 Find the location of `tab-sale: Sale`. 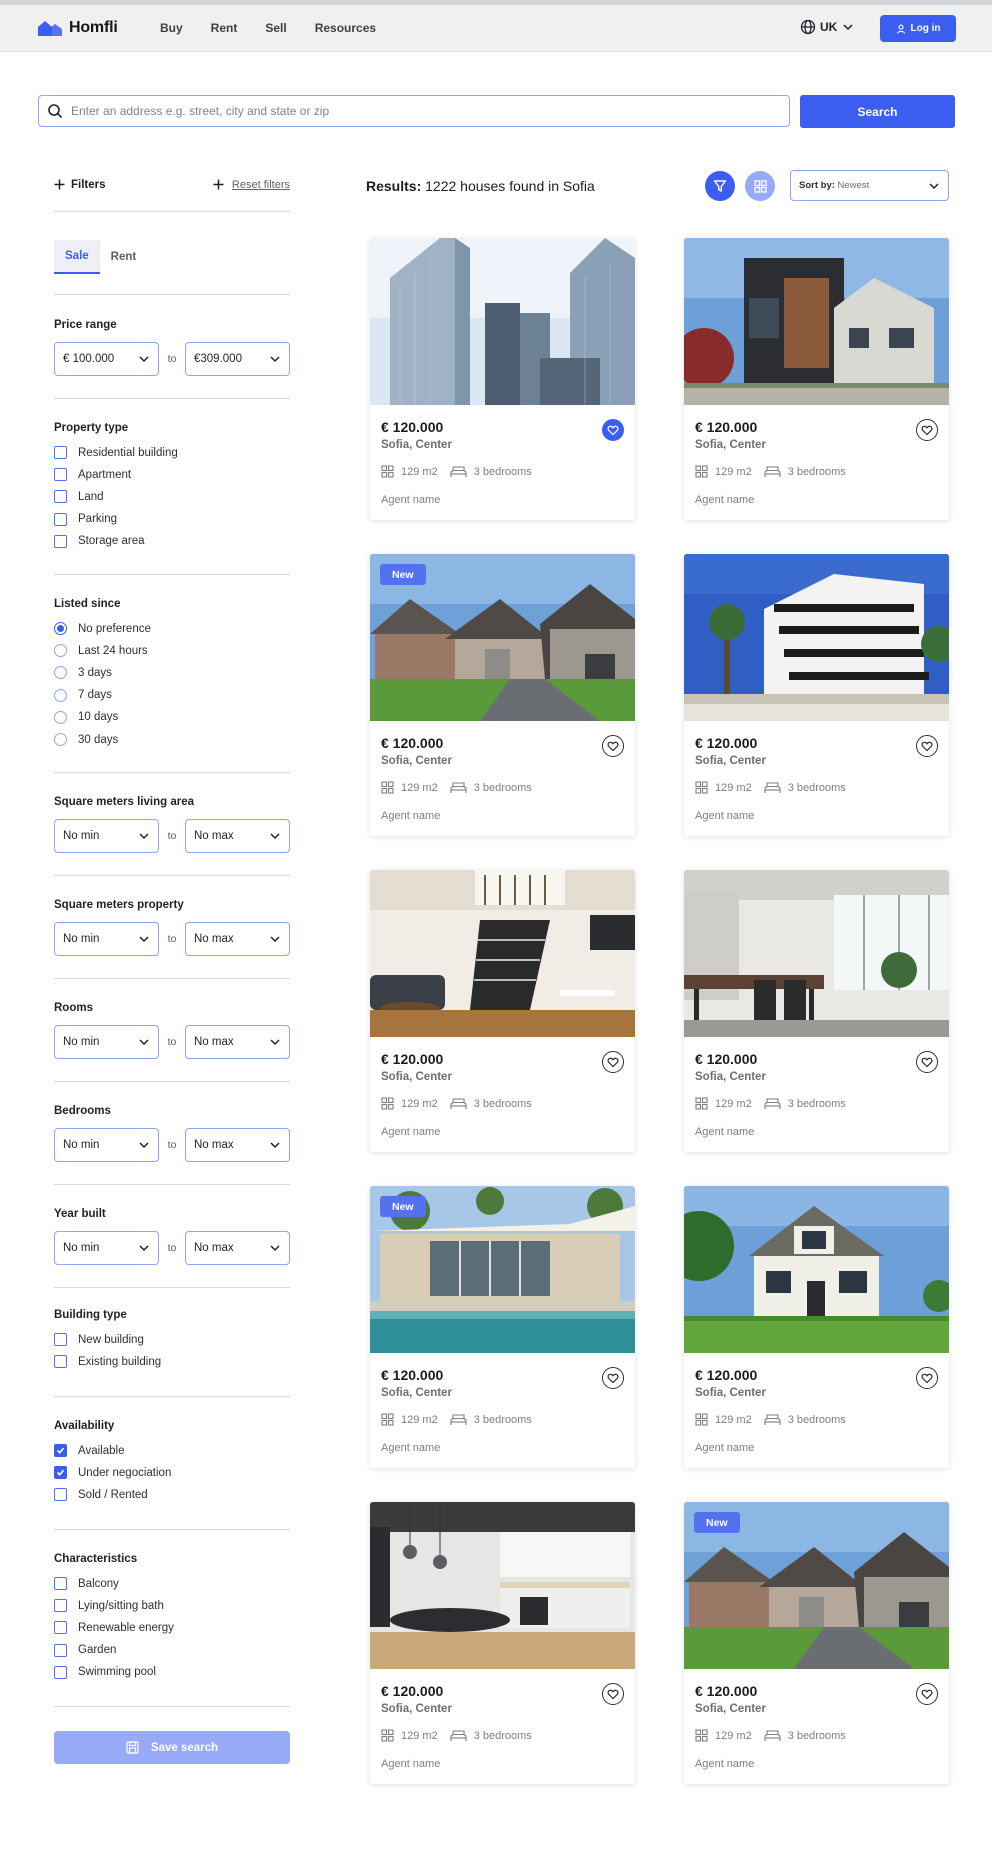

tab-sale: Sale is located at coordinates (77, 257).